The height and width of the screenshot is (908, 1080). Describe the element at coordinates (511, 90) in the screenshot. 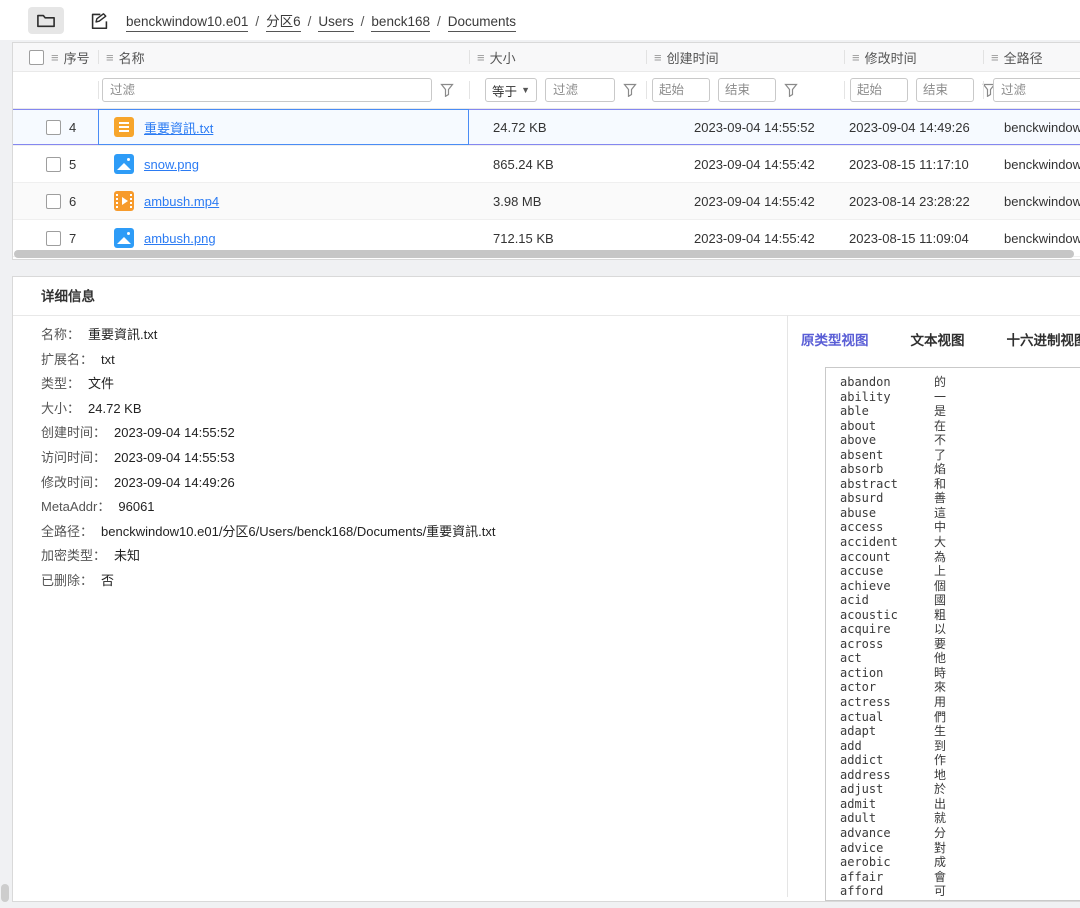

I see `size-operator-select: 等于 ▼` at that location.